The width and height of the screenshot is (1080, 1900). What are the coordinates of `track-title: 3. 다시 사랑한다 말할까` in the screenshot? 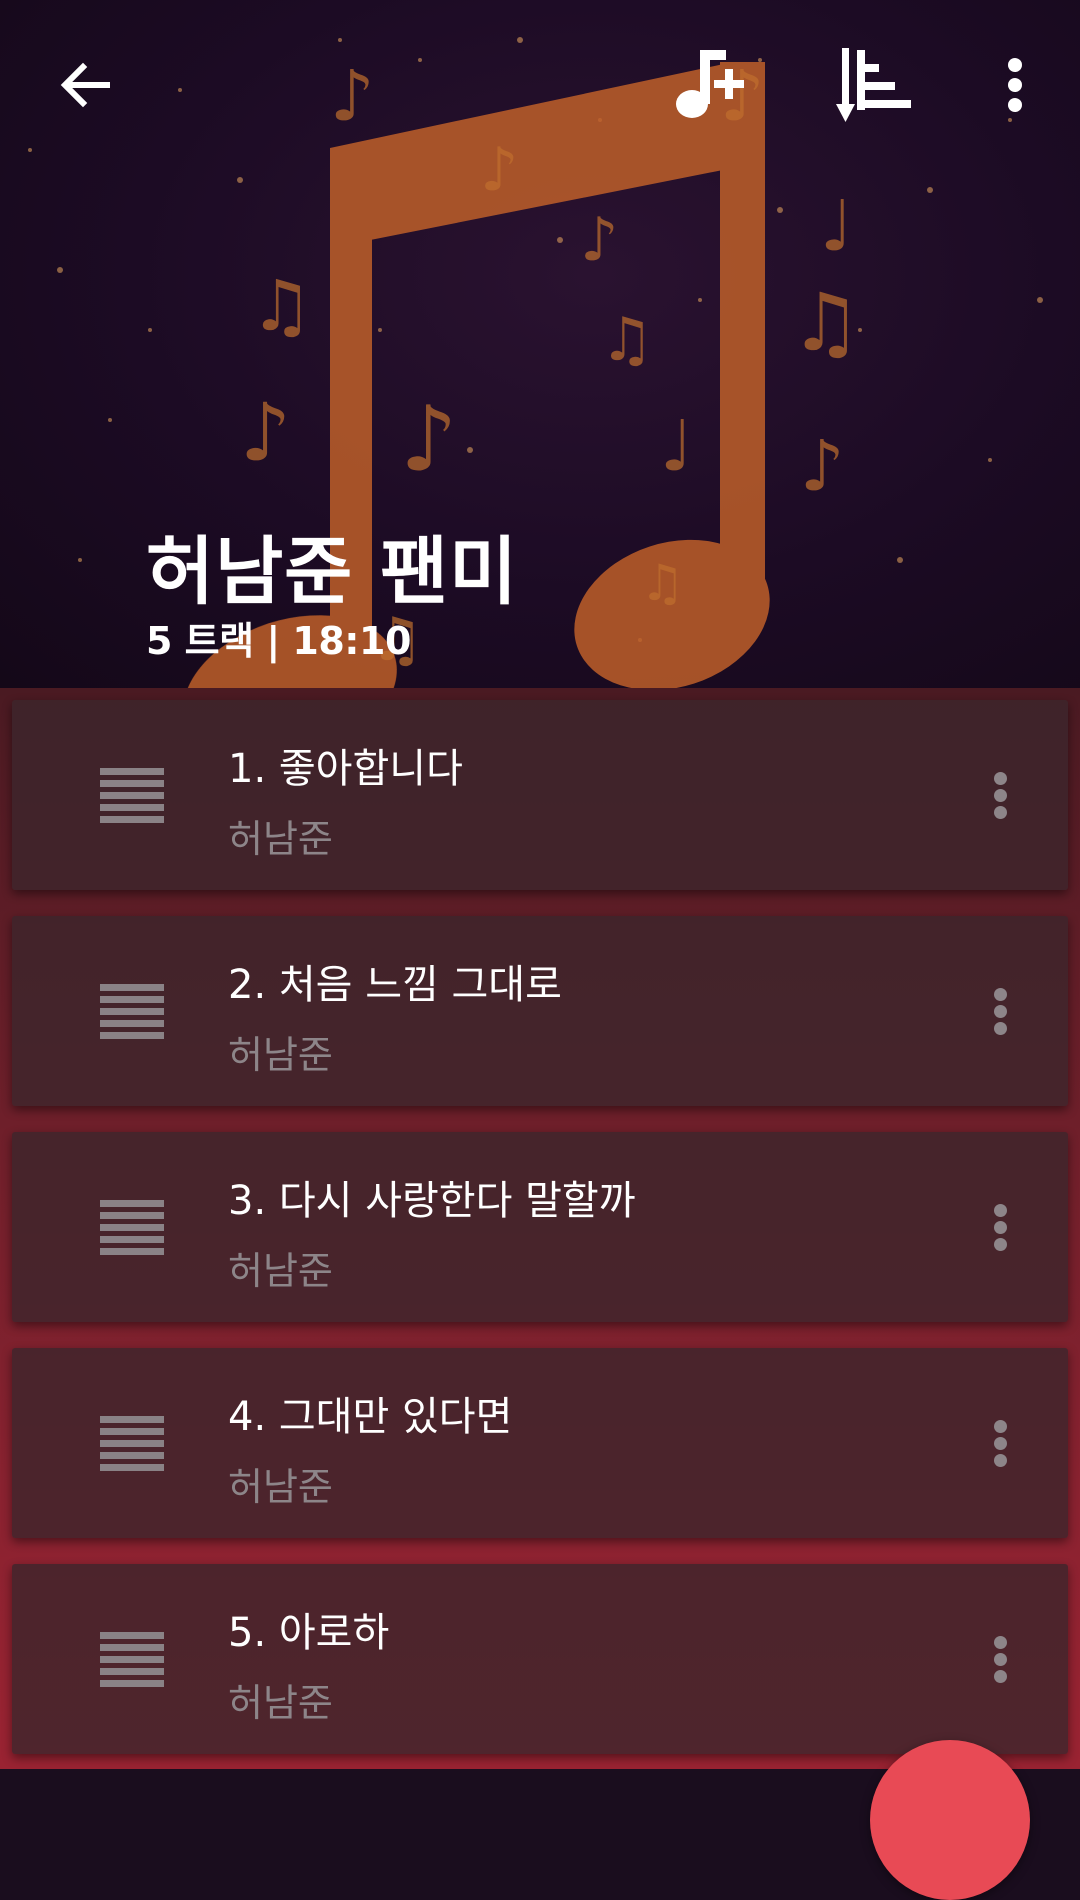 It's located at (432, 1201).